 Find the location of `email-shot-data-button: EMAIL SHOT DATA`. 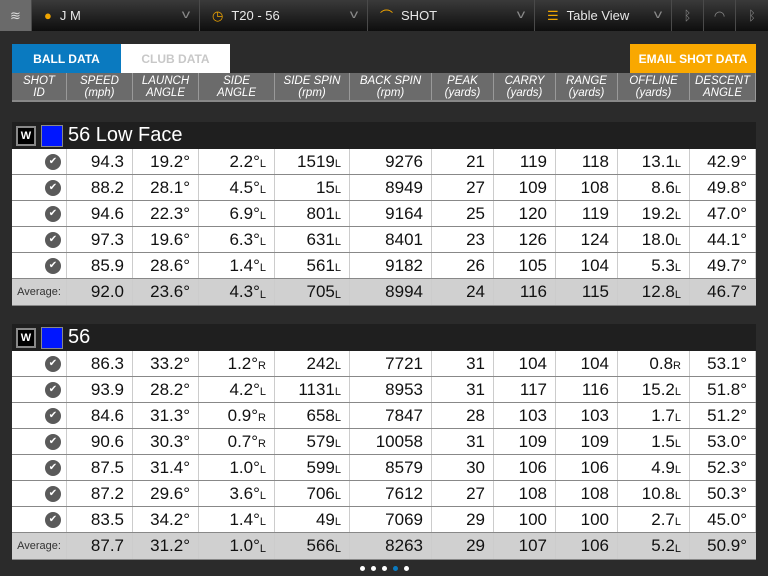

email-shot-data-button: EMAIL SHOT DATA is located at coordinates (693, 58).